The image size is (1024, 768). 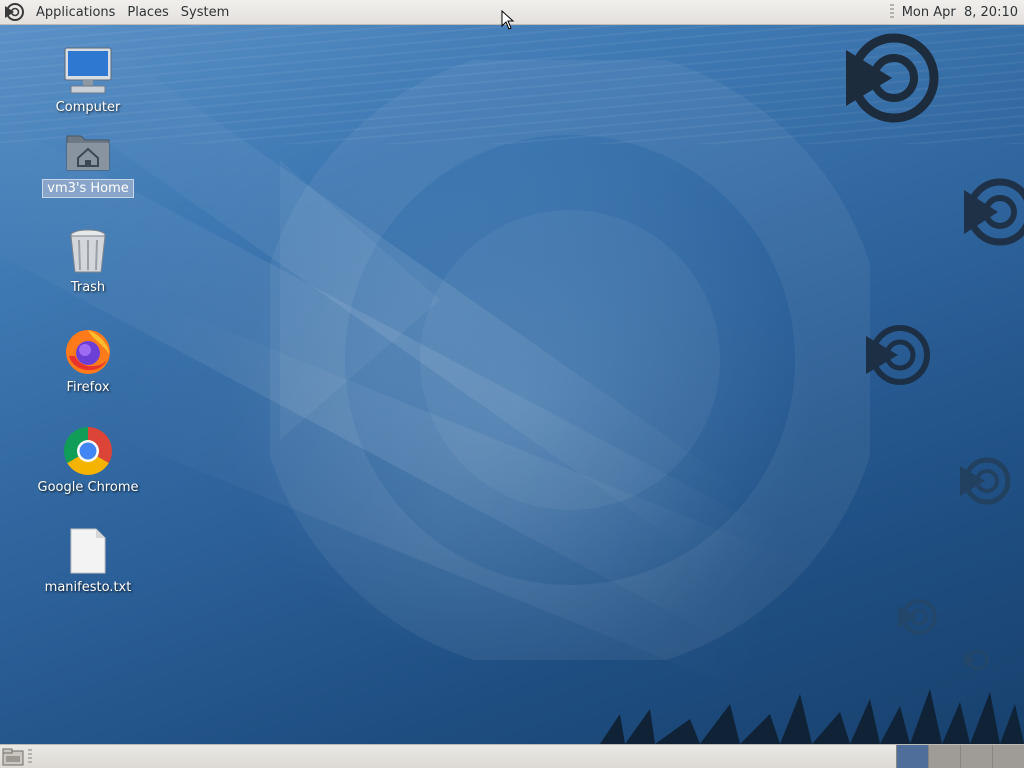 What do you see at coordinates (812, 716) in the screenshot?
I see `wallpaper-grass` at bounding box center [812, 716].